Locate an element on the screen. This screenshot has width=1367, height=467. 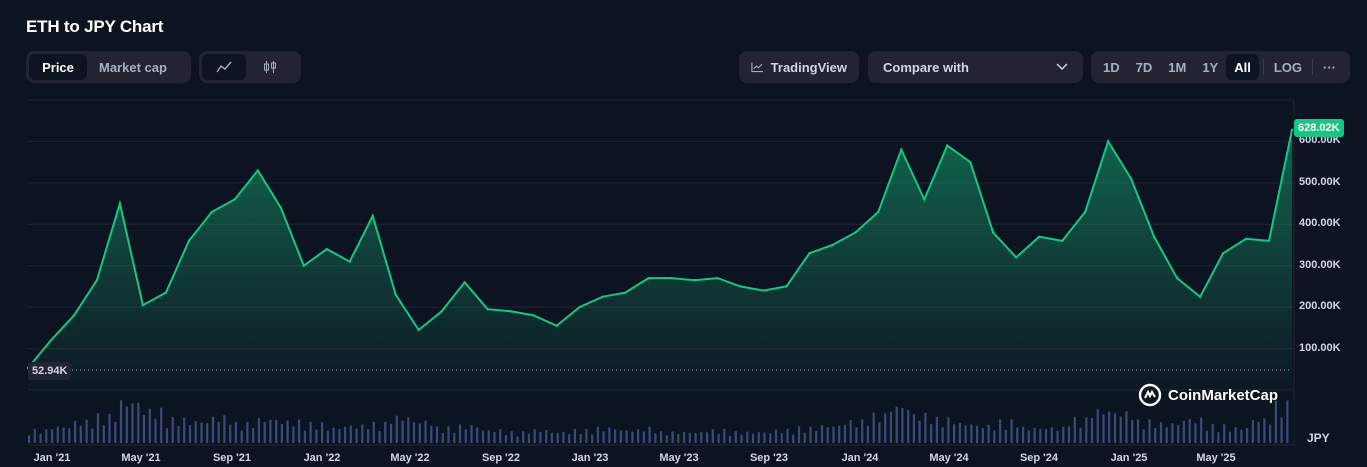
volume-bars is located at coordinates (658, 421).